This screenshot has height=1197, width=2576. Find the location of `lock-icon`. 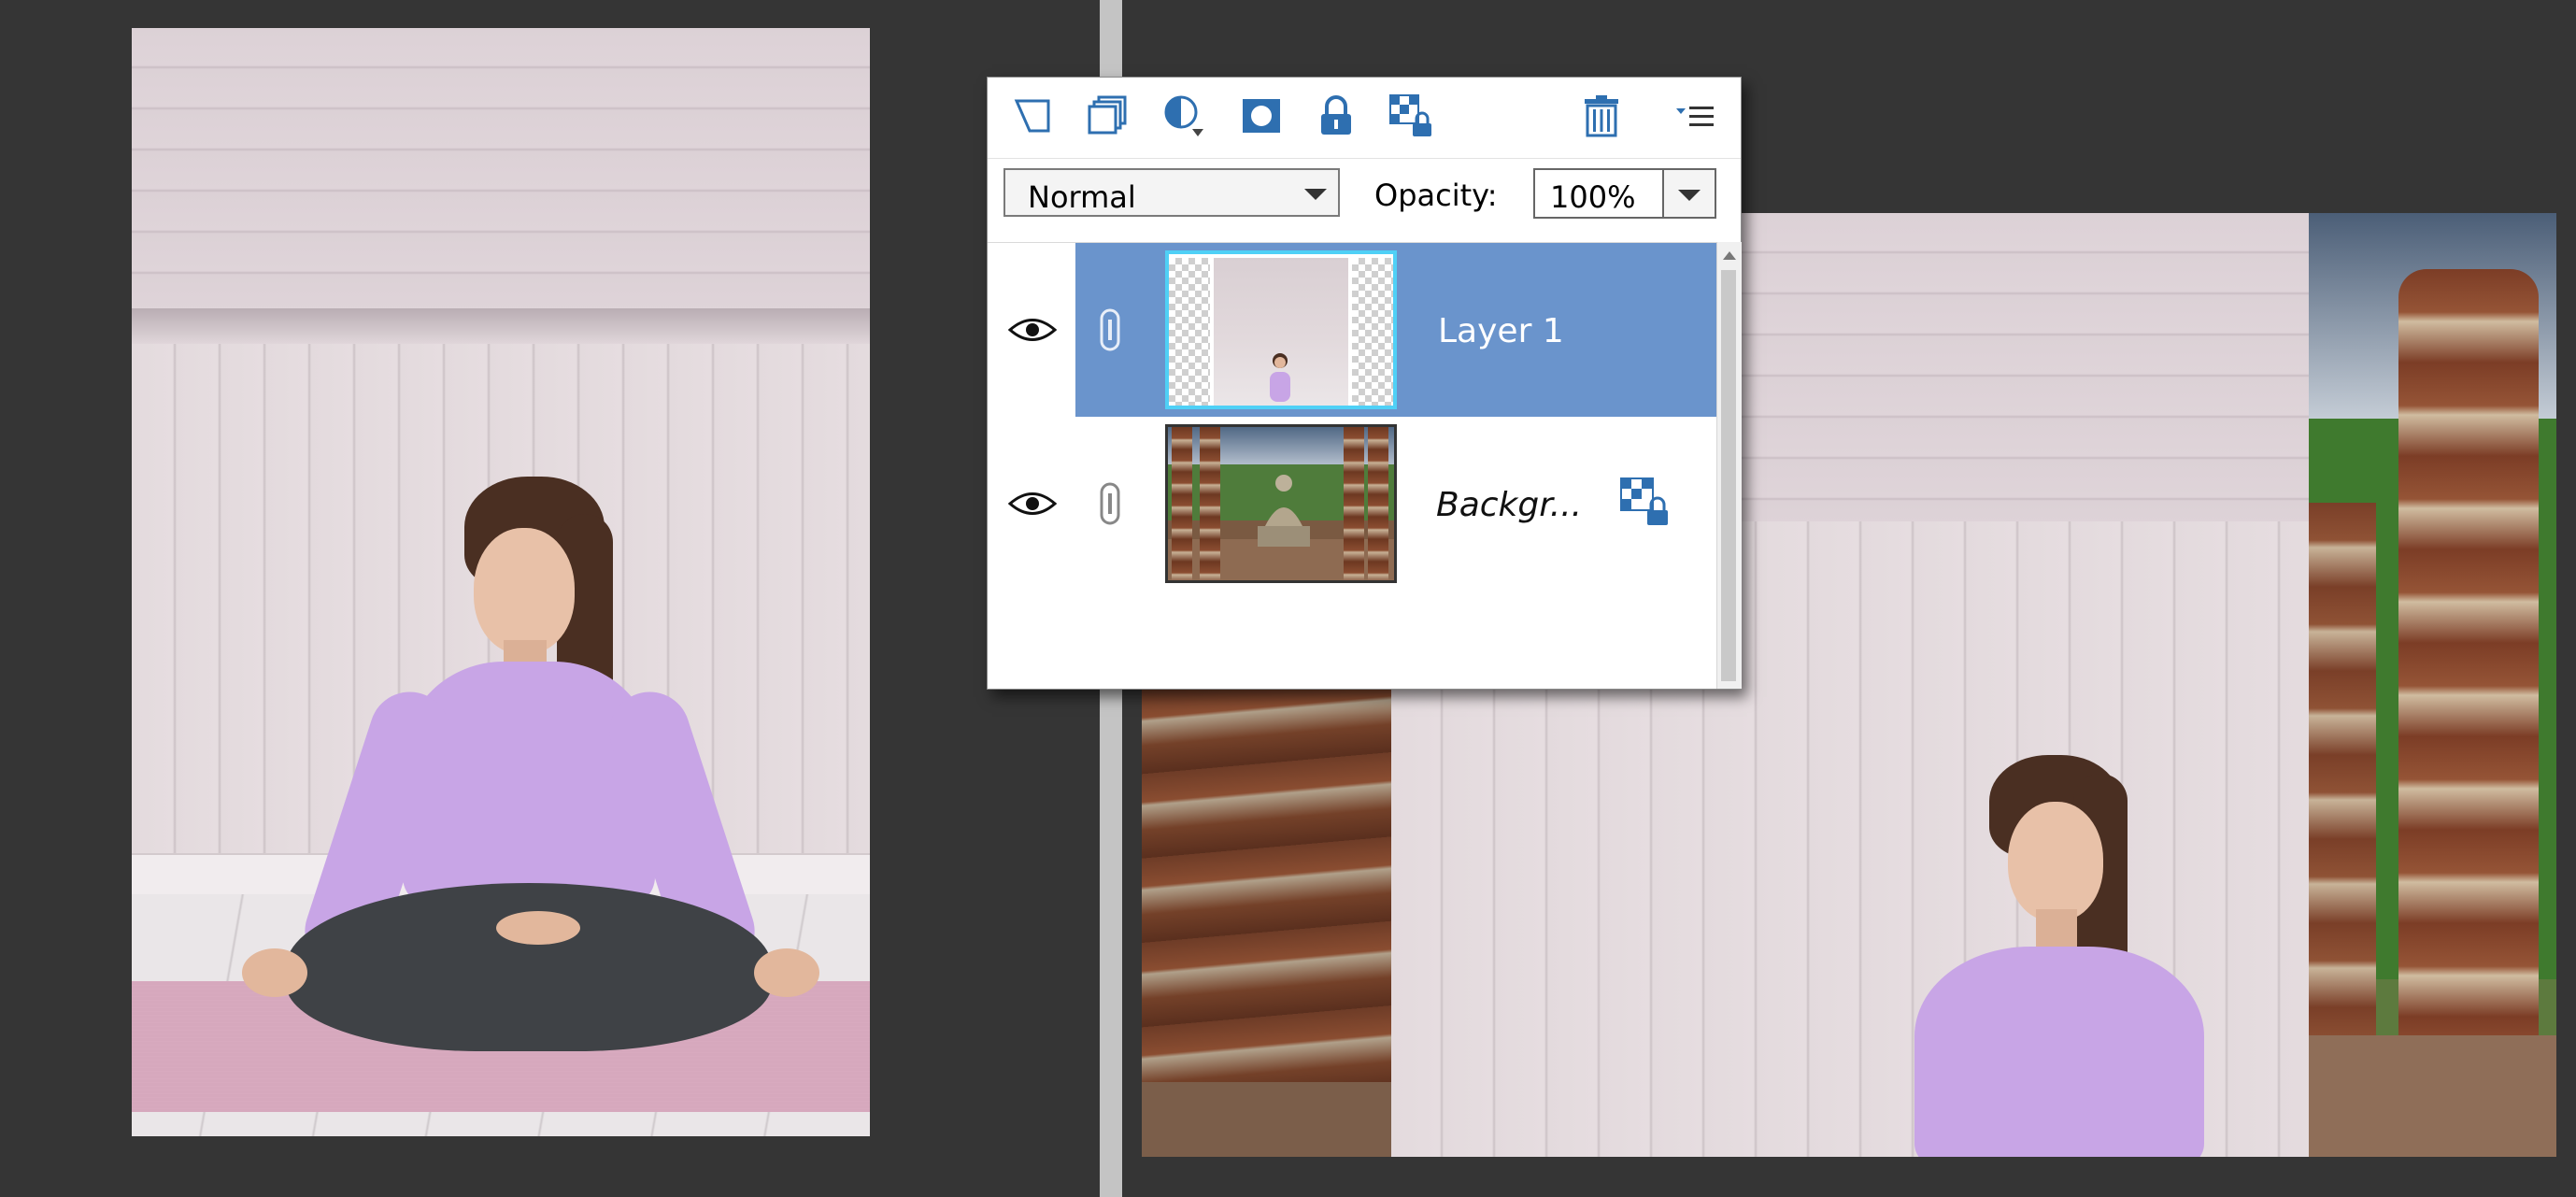

lock-icon is located at coordinates (1336, 115).